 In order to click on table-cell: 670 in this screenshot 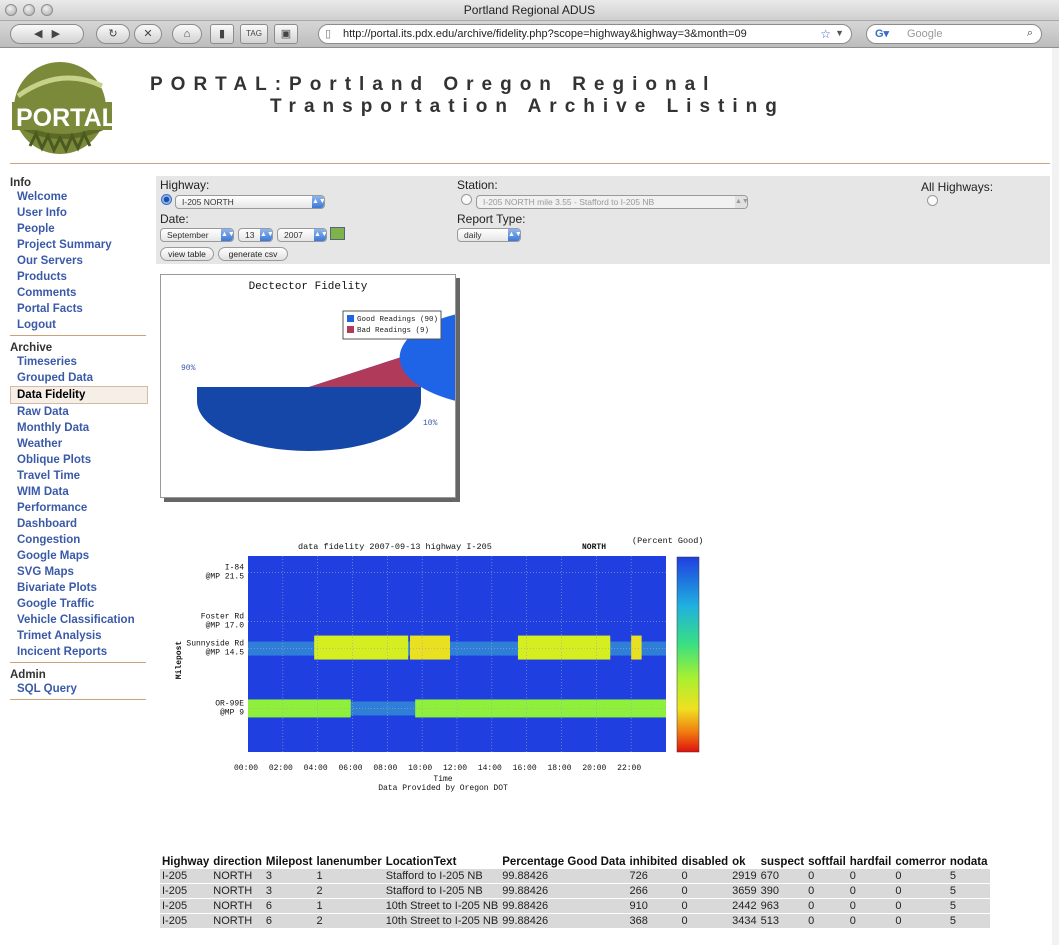, I will do `click(782, 876)`.